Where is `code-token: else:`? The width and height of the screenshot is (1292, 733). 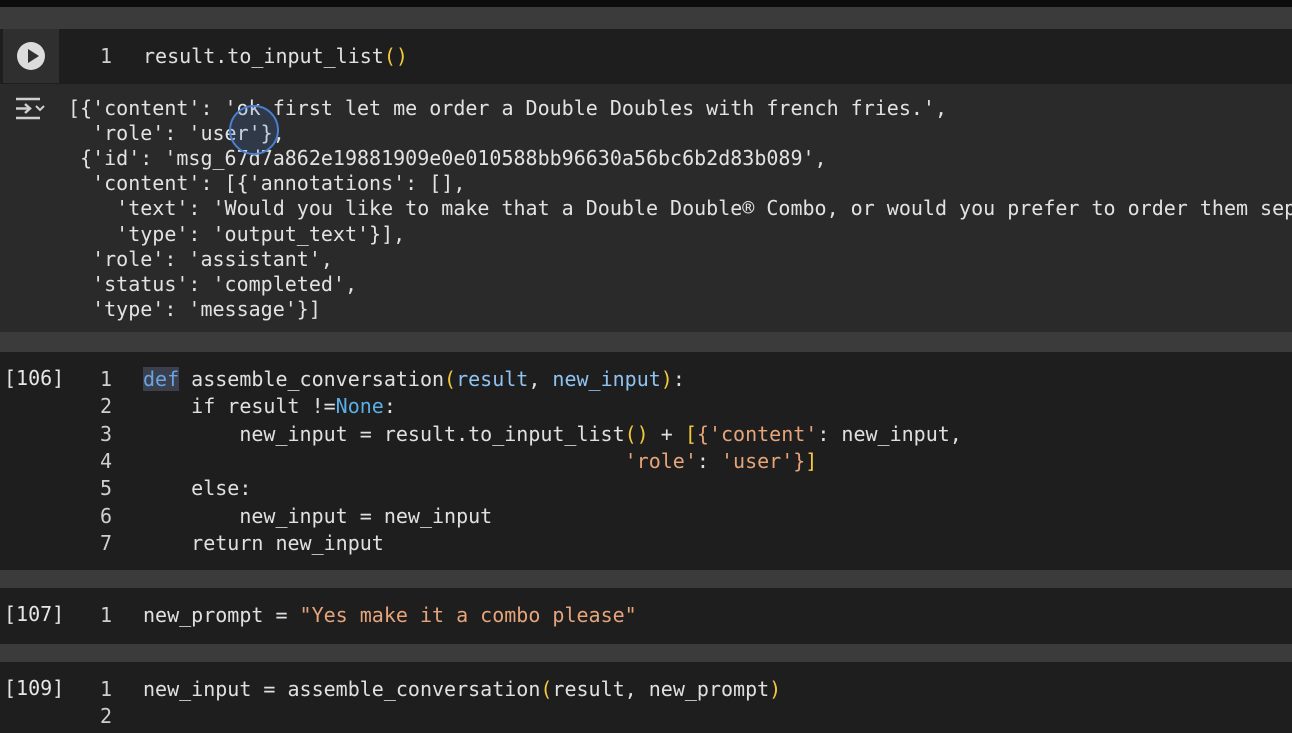
code-token: else: is located at coordinates (197, 488).